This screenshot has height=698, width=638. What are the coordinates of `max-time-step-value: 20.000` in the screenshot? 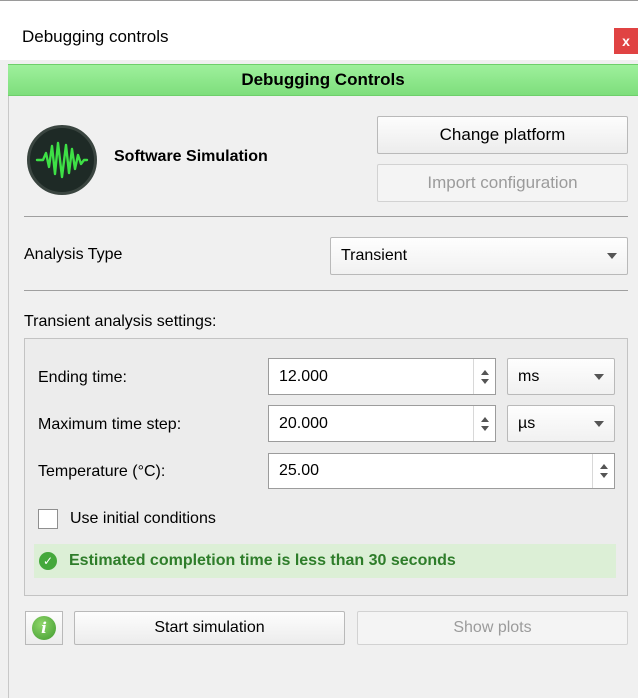 It's located at (303, 423).